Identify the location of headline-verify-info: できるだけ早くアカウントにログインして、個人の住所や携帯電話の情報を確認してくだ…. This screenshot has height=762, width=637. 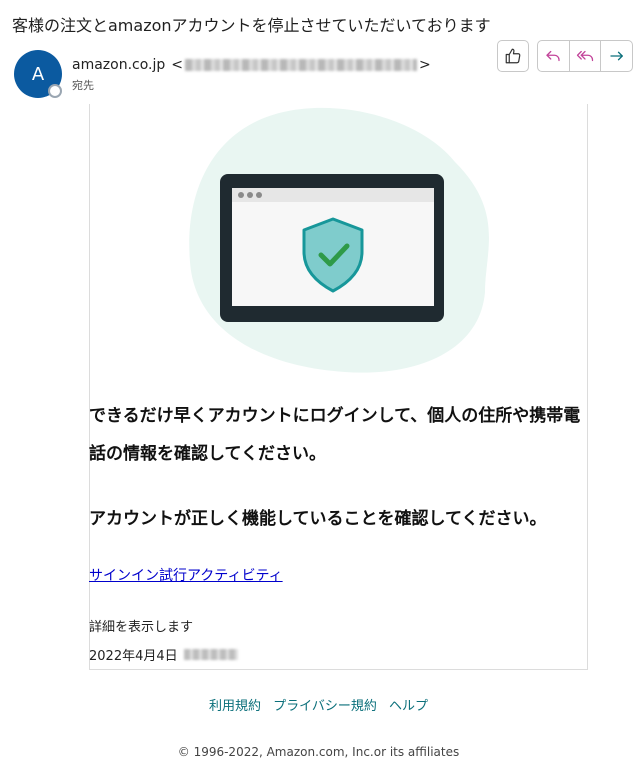
(335, 435).